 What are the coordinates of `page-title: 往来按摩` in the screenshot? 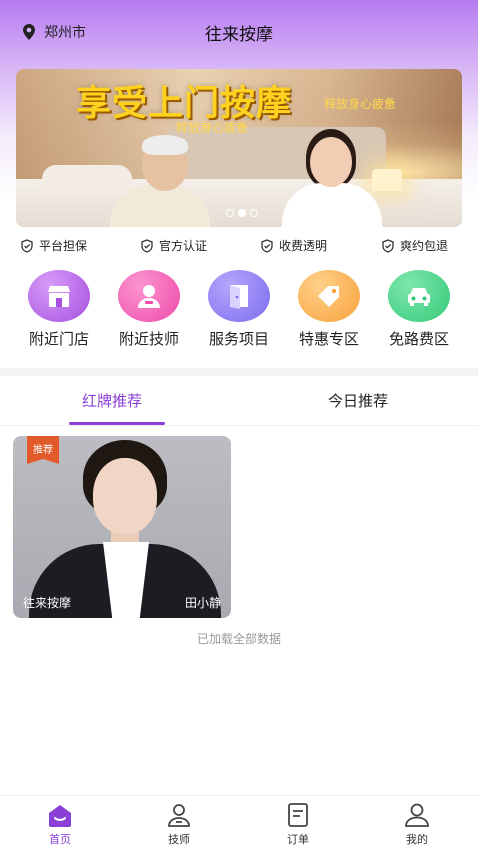 It's located at (239, 35).